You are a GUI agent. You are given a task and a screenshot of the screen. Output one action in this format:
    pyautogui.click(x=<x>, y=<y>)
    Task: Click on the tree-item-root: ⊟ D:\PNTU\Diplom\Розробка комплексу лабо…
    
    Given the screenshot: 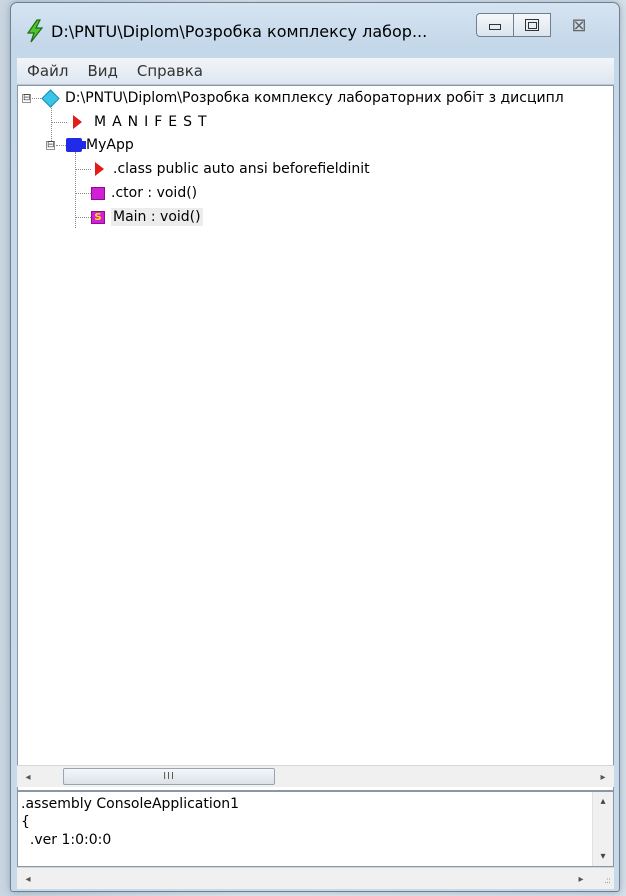 What is the action you would take?
    pyautogui.click(x=293, y=98)
    